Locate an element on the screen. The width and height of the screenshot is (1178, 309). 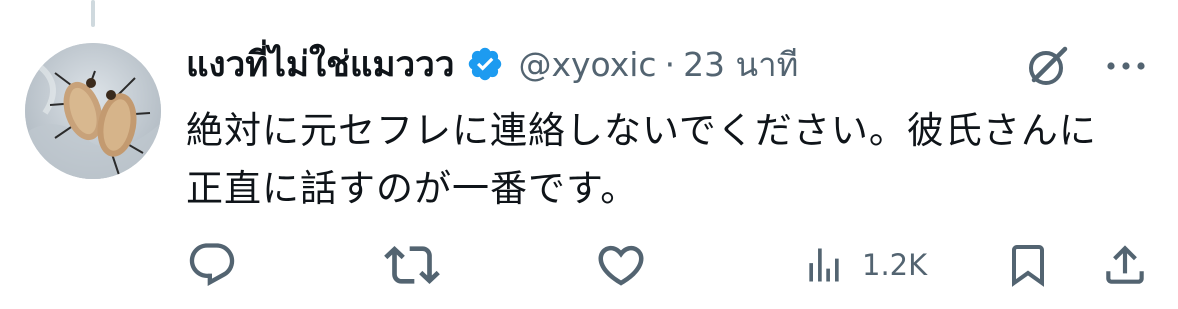
more-icon is located at coordinates (1126, 66).